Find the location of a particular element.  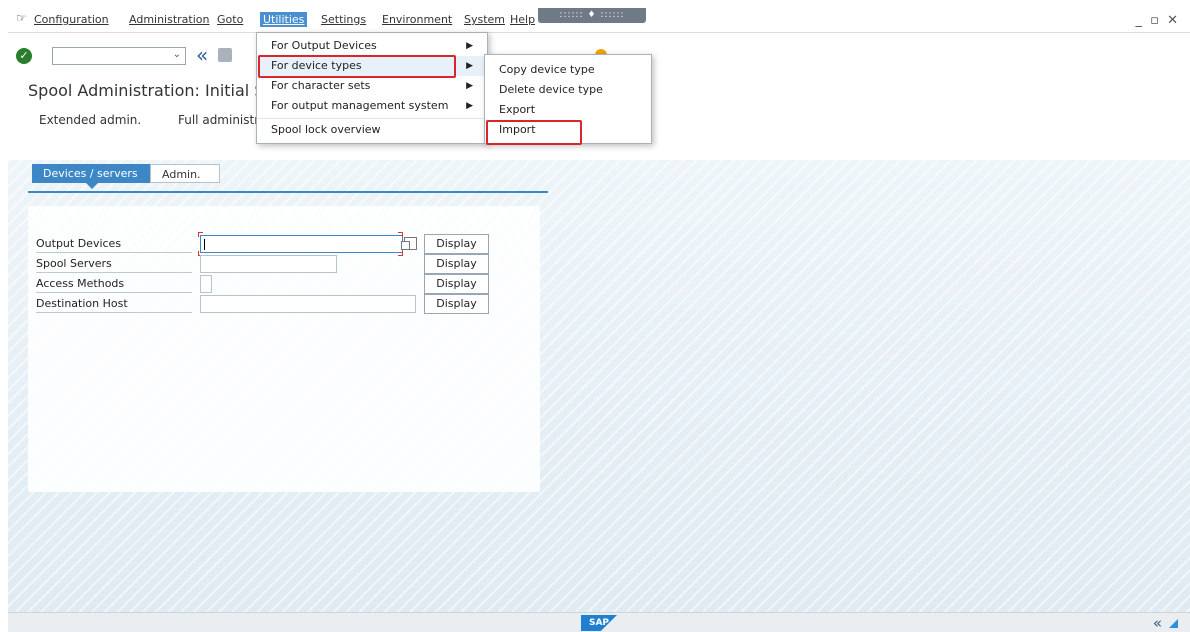

row-spool-servers: Spool Servers Display is located at coordinates (271, 264).